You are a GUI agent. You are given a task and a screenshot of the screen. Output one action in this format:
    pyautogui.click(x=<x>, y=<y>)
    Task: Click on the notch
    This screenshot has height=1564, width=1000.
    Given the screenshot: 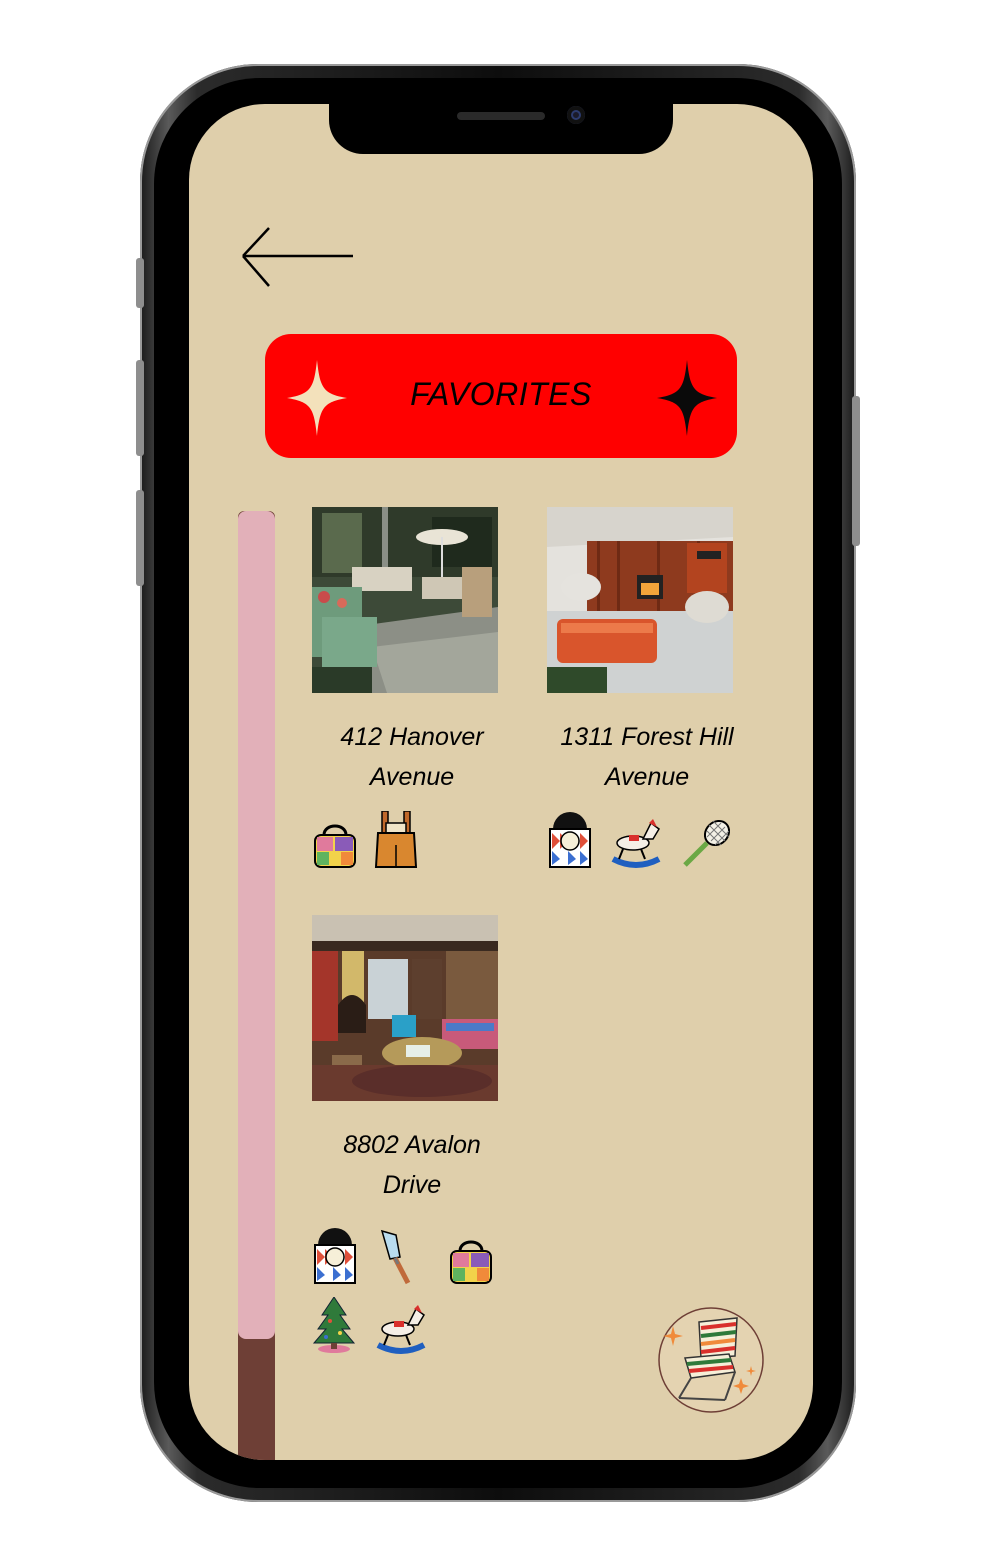 What is the action you would take?
    pyautogui.click(x=501, y=129)
    